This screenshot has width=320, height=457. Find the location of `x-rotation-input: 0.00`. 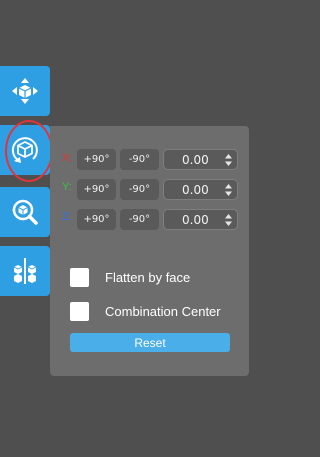

x-rotation-input: 0.00 is located at coordinates (200, 159).